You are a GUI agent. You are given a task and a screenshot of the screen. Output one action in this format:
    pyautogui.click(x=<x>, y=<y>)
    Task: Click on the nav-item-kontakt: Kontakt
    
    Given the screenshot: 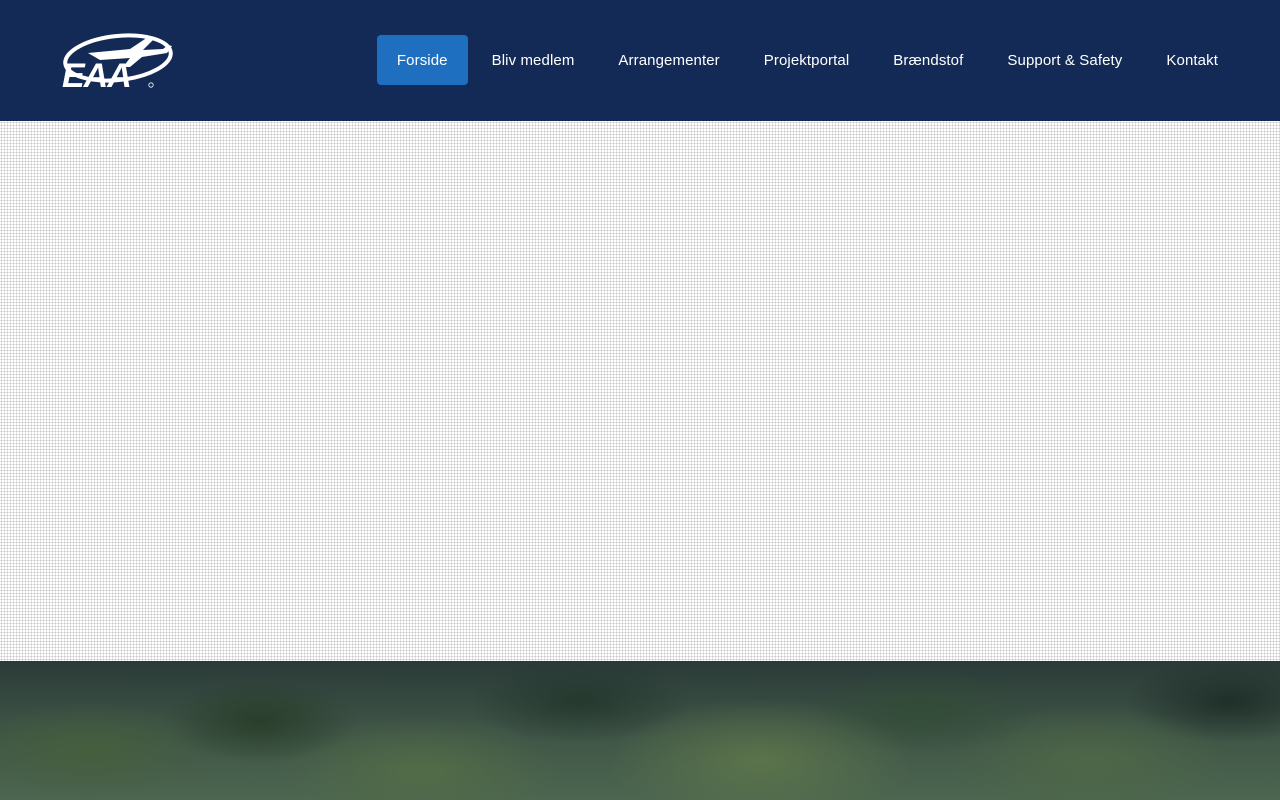 What is the action you would take?
    pyautogui.click(x=1192, y=60)
    